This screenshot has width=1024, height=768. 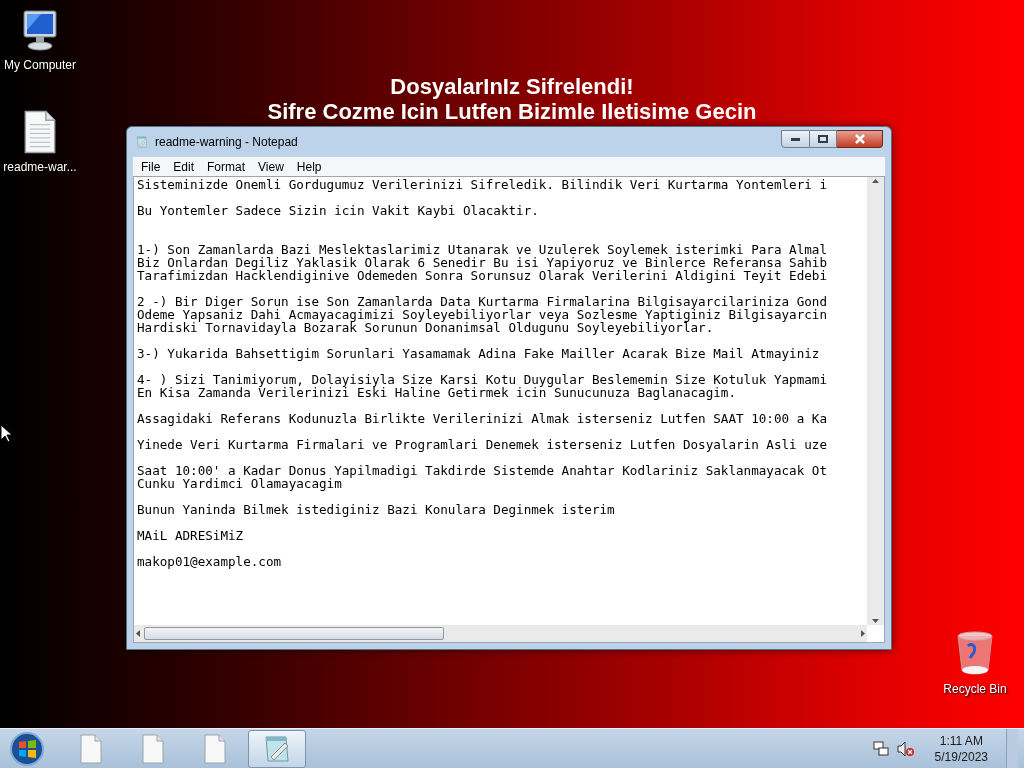 I want to click on text-line: MAiL ADRESiMiZ, so click(x=190, y=535).